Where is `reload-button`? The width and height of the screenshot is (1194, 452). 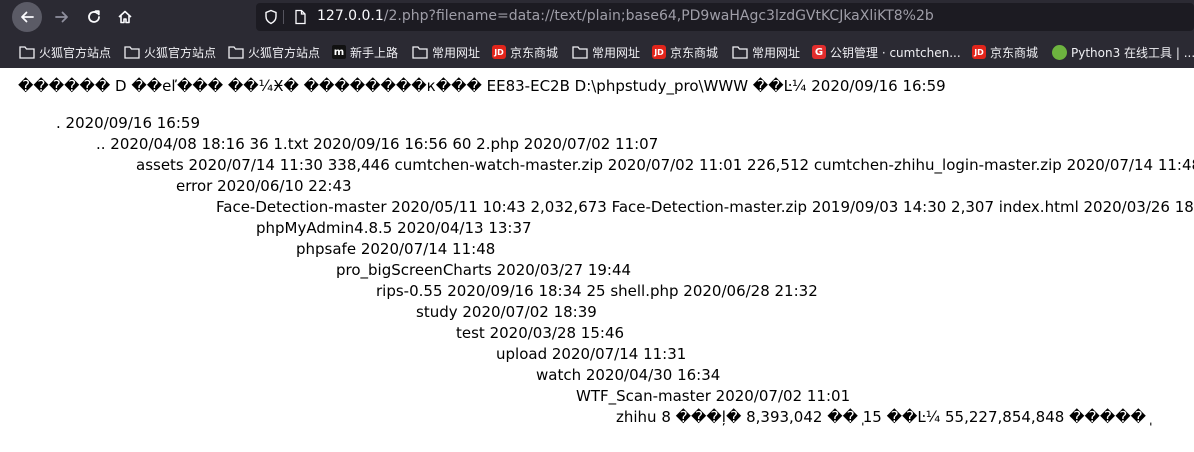
reload-button is located at coordinates (94, 17).